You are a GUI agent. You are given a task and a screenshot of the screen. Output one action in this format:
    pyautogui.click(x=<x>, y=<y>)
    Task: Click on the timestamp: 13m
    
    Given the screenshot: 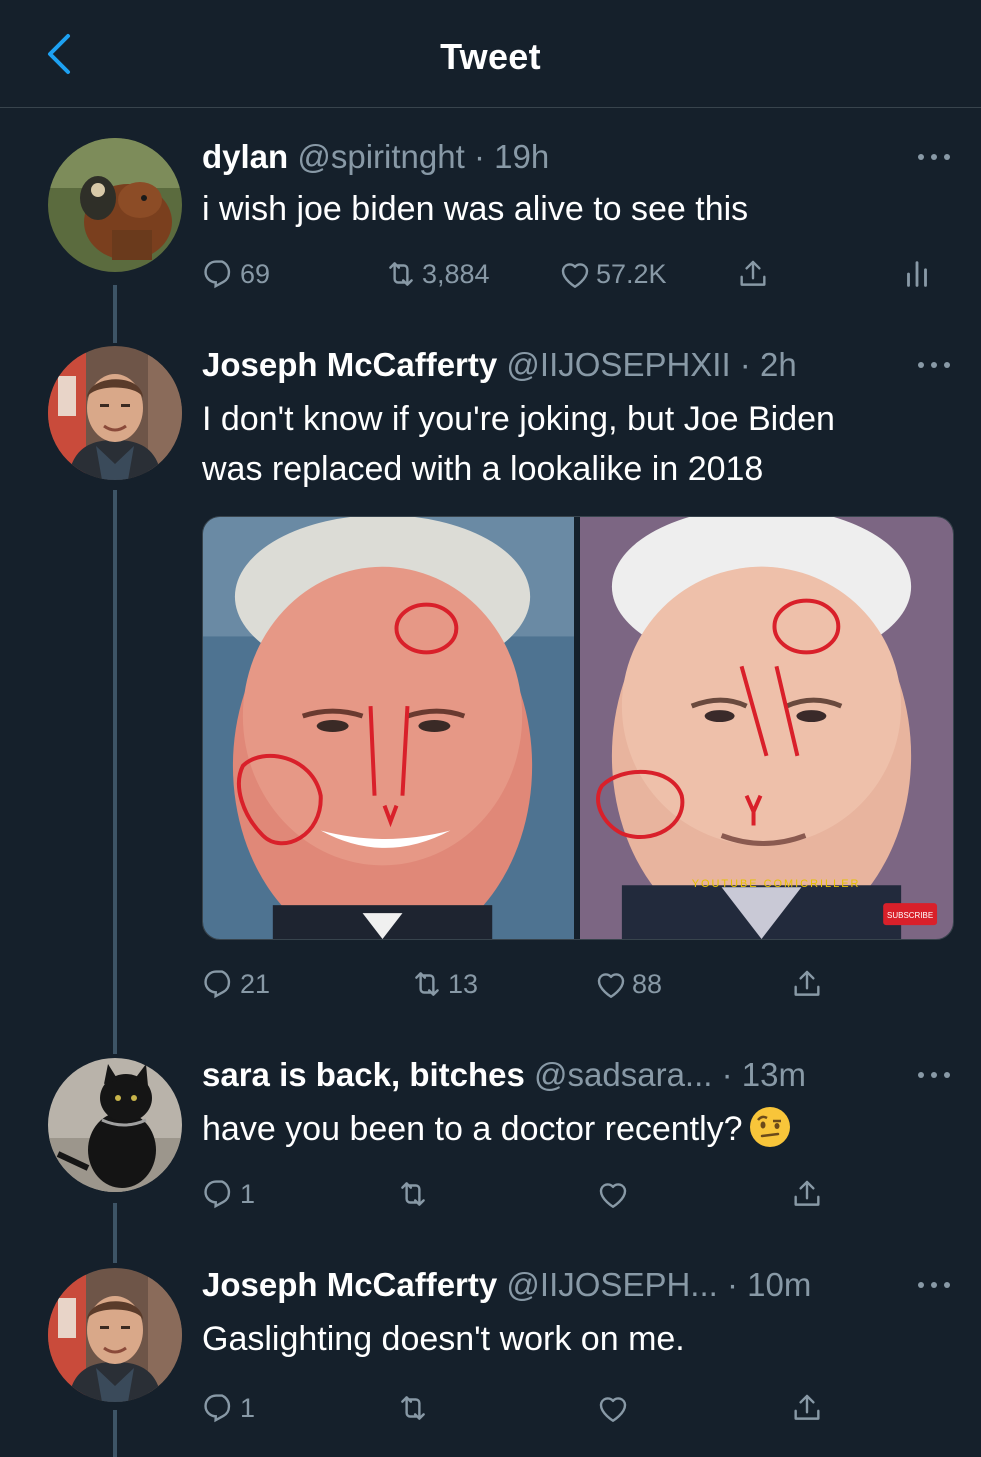 What is the action you would take?
    pyautogui.click(x=773, y=1074)
    